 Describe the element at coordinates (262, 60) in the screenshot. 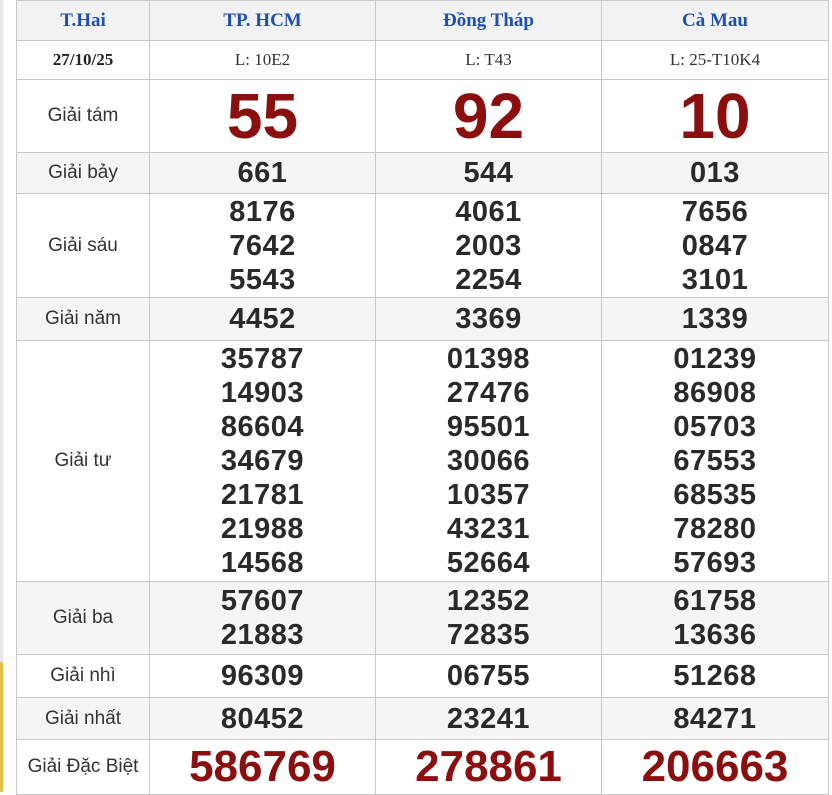

I see `ticket-code-1: L: 10E2` at that location.